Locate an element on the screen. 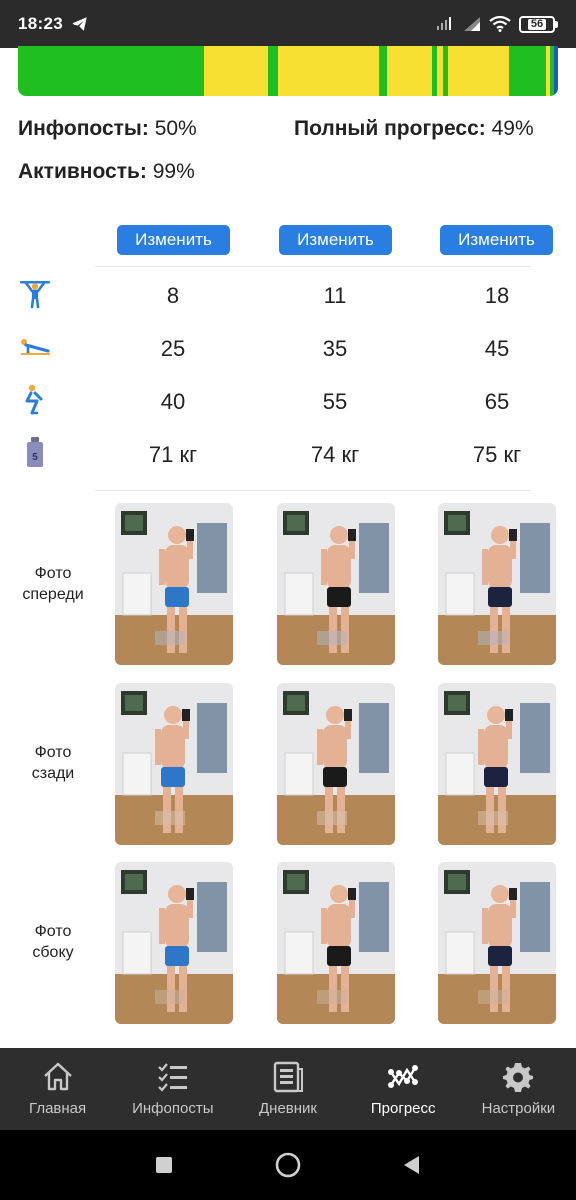  progress-strip is located at coordinates (288, 71).